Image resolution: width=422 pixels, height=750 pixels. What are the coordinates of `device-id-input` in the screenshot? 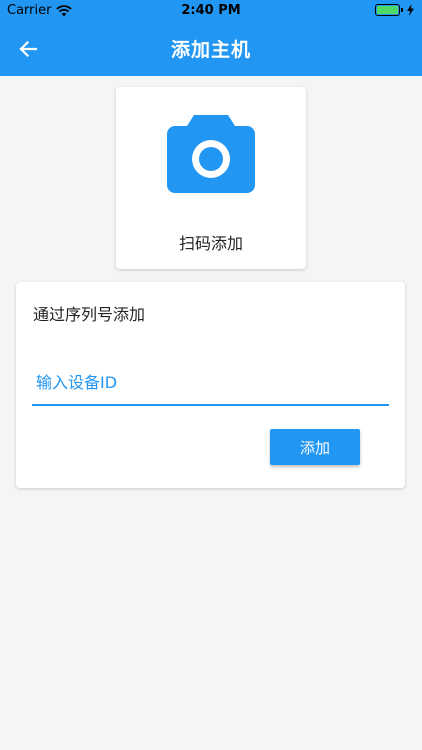 It's located at (210, 383).